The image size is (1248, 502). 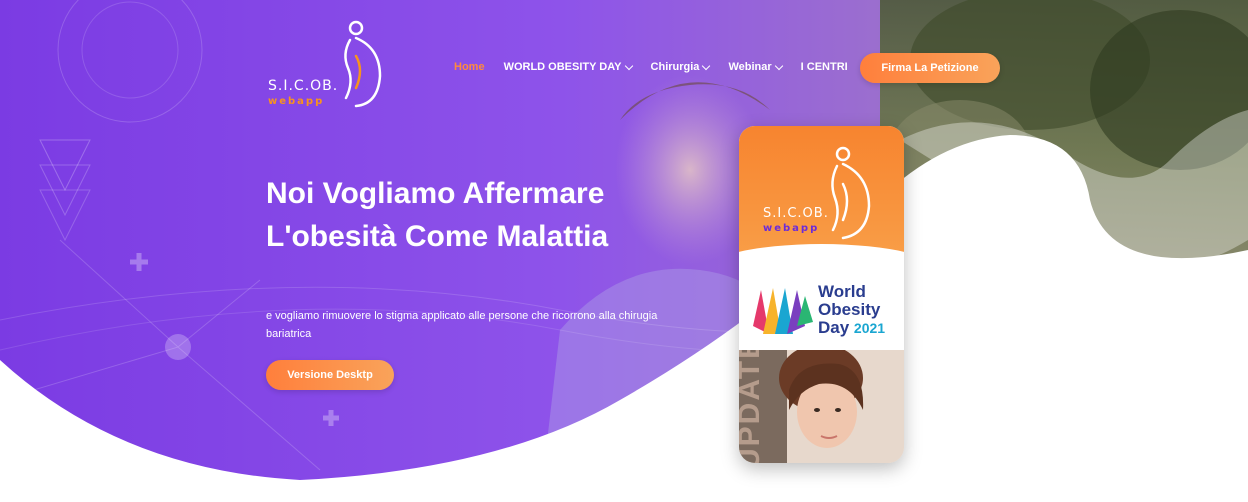 I want to click on world-obesity-day-title: World Obesity Day 2021, so click(x=851, y=310).